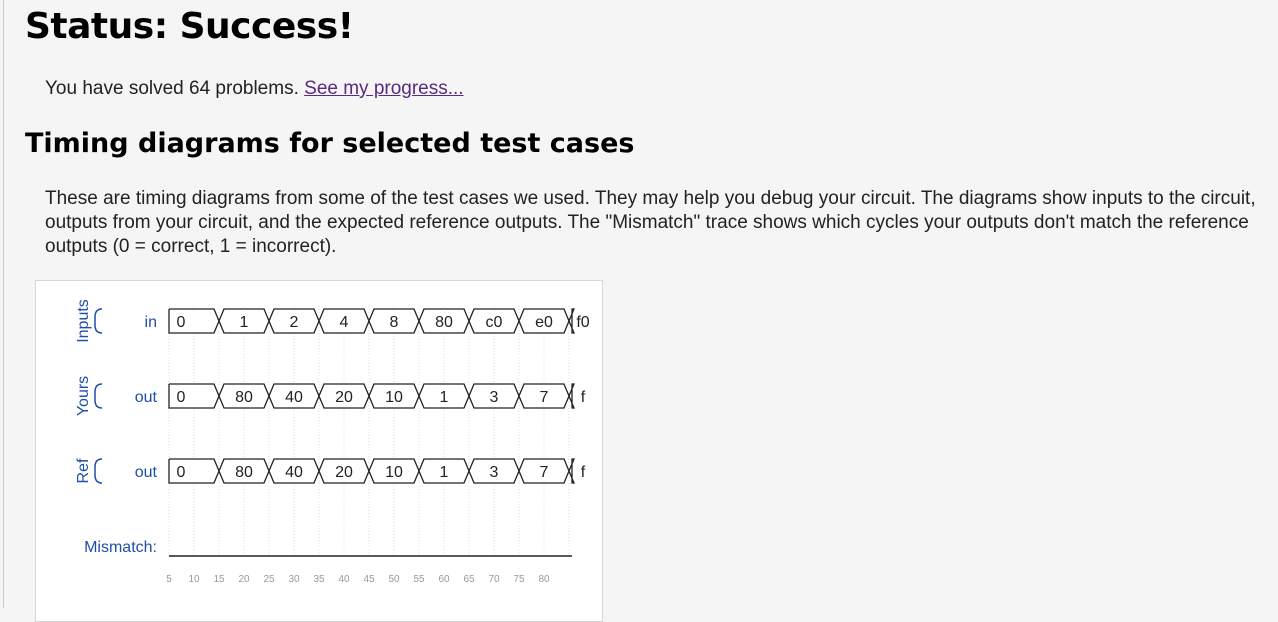 The height and width of the screenshot is (622, 1278). What do you see at coordinates (494, 322) in the screenshot?
I see `bus-value: c0` at bounding box center [494, 322].